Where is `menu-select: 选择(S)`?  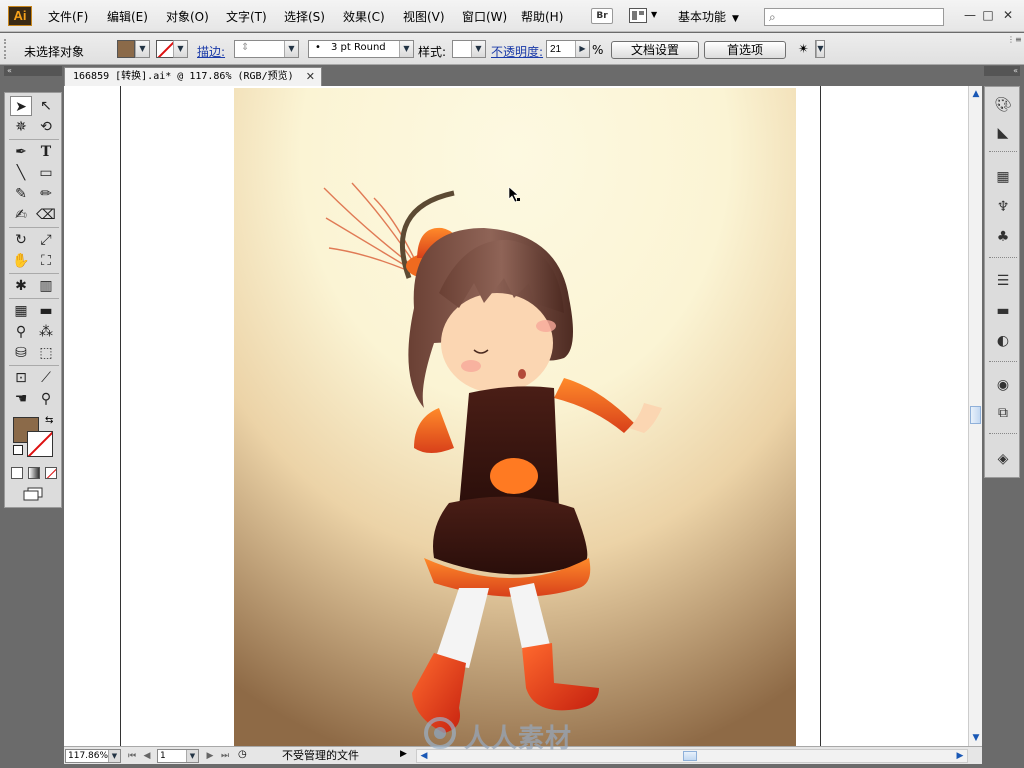
menu-select: 选择(S) is located at coordinates (304, 17).